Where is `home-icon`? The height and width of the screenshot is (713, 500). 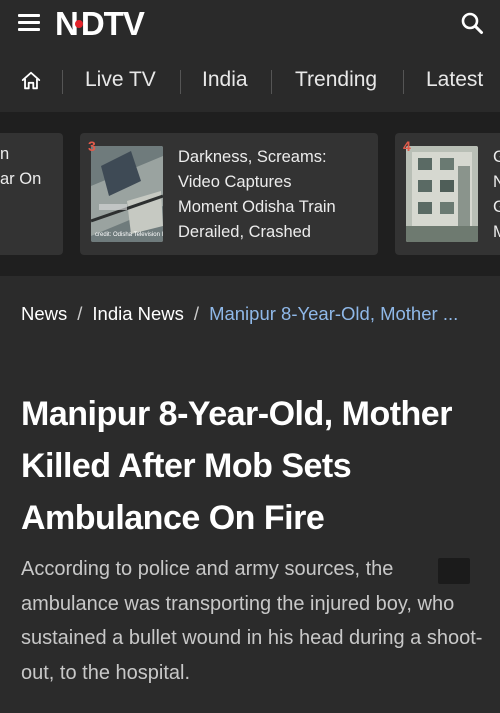 home-icon is located at coordinates (31, 81).